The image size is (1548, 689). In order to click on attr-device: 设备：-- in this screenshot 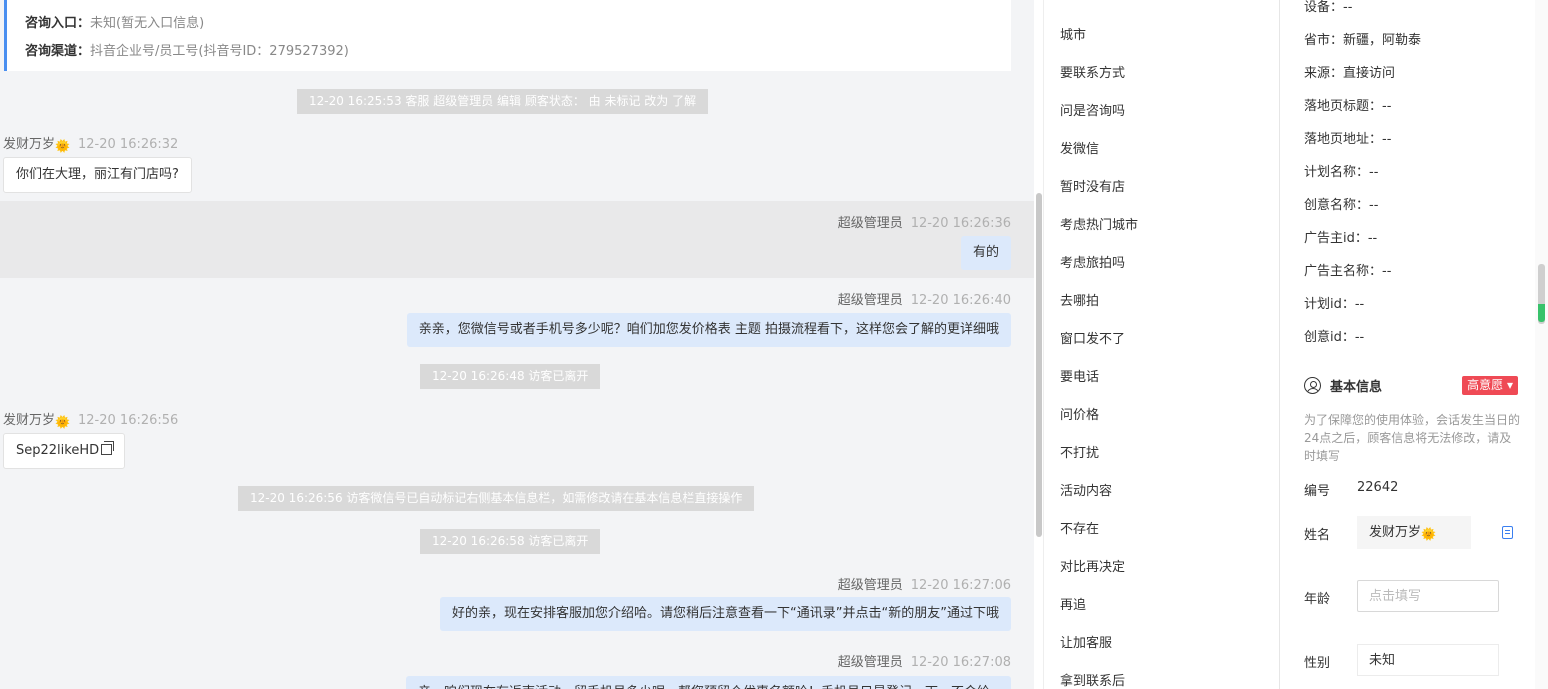, I will do `click(1328, 7)`.